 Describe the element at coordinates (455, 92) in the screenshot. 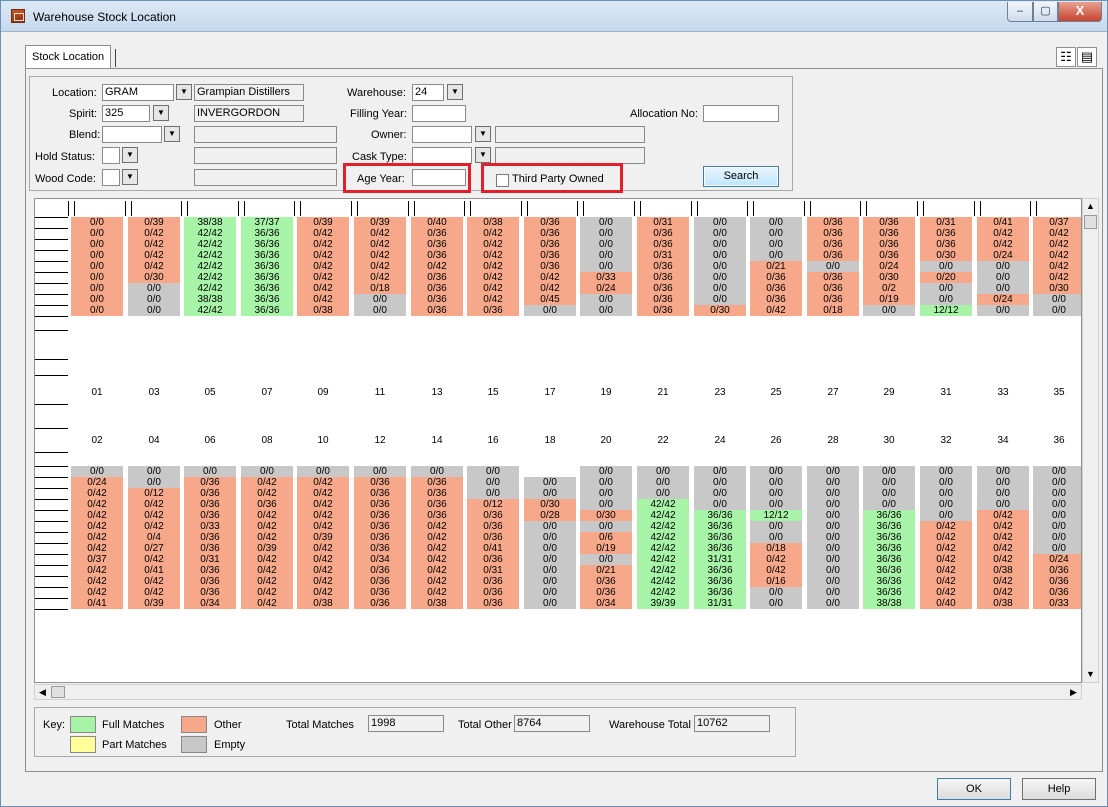

I see `warehouse-dropdown-icon: ▼` at that location.